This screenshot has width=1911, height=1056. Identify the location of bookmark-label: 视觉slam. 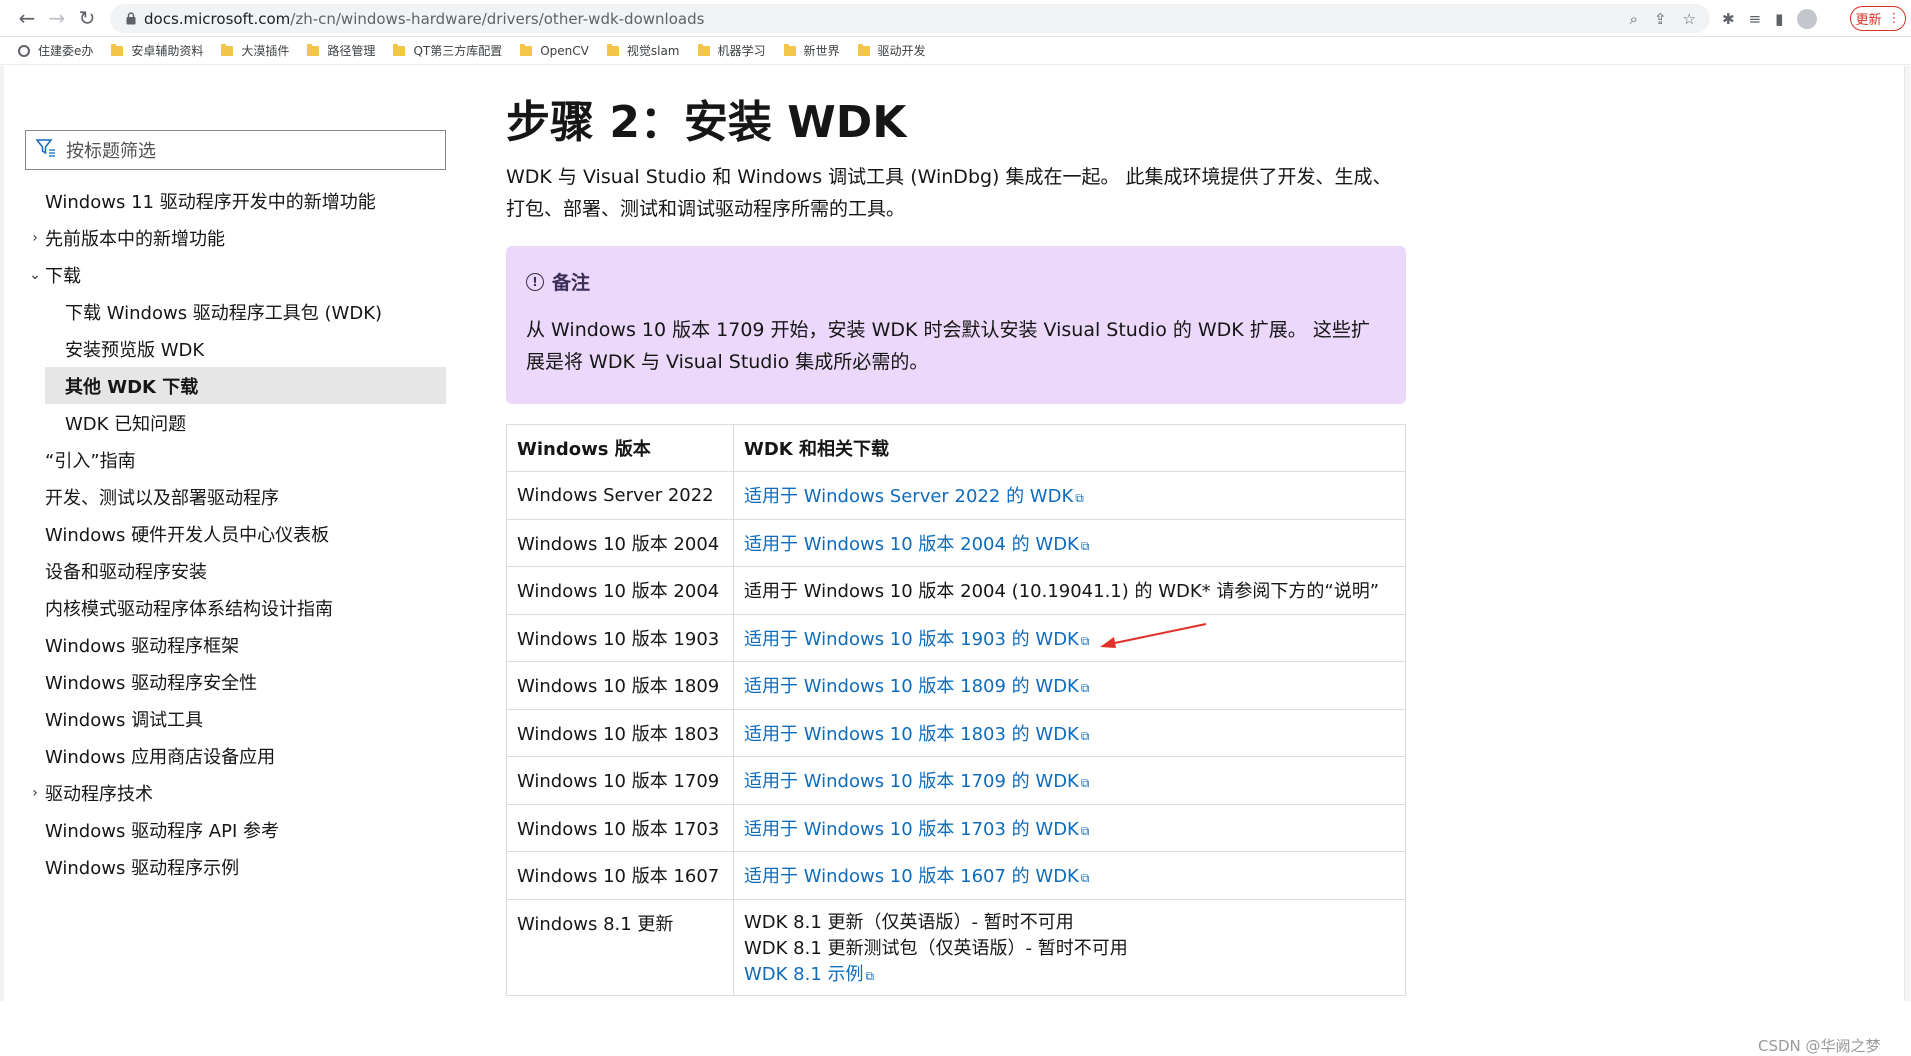
(653, 51).